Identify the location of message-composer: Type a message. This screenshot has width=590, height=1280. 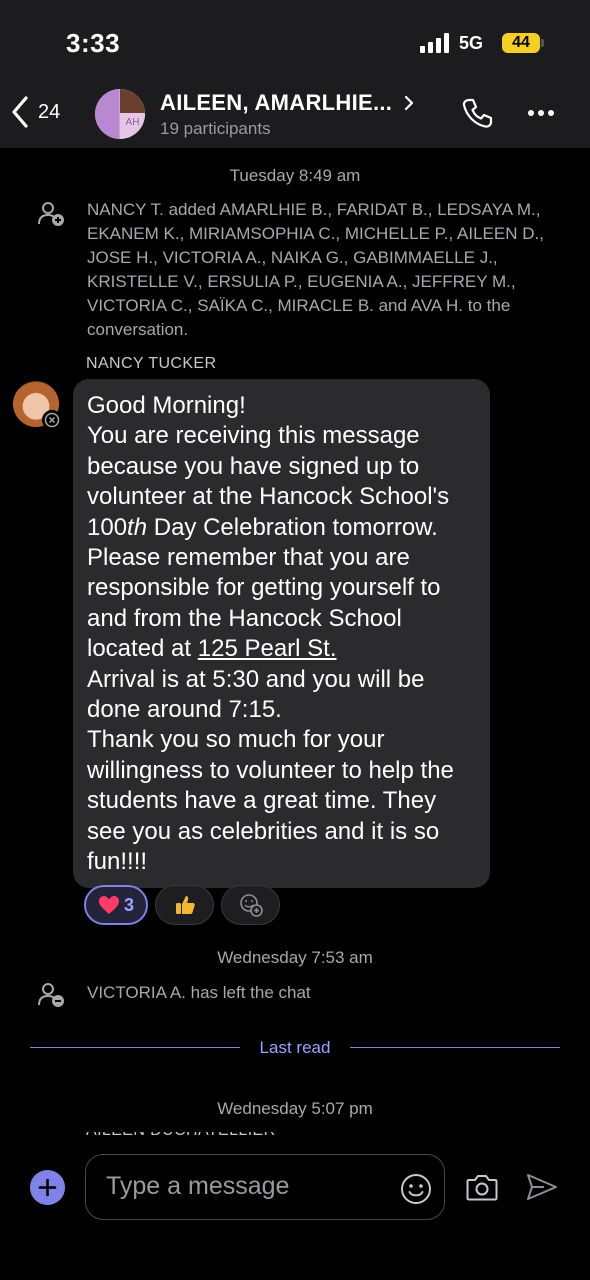
(295, 1210).